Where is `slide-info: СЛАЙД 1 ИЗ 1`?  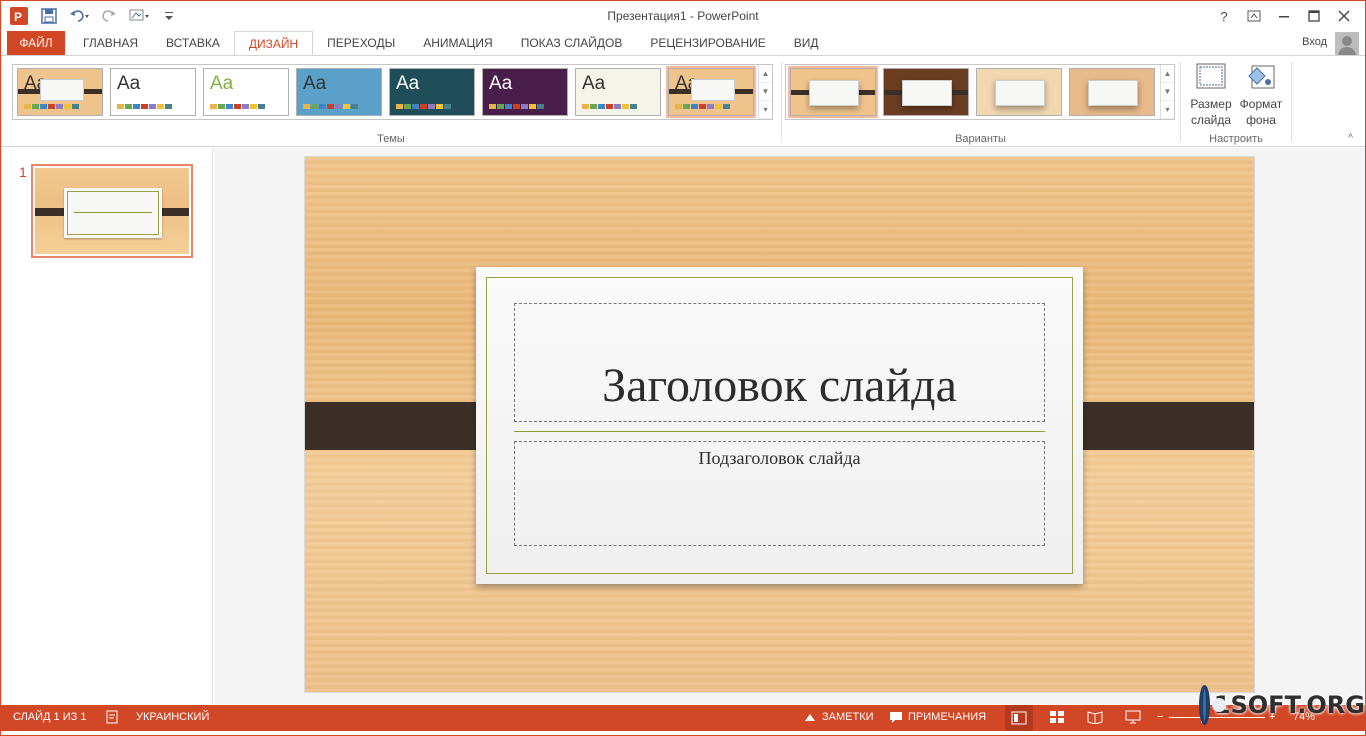
slide-info: СЛАЙД 1 ИЗ 1 is located at coordinates (50, 717).